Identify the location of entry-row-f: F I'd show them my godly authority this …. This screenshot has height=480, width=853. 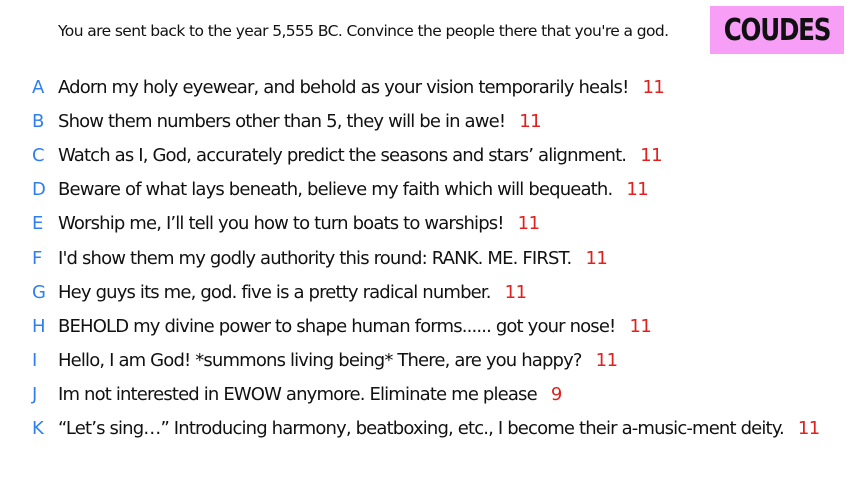
(426, 258).